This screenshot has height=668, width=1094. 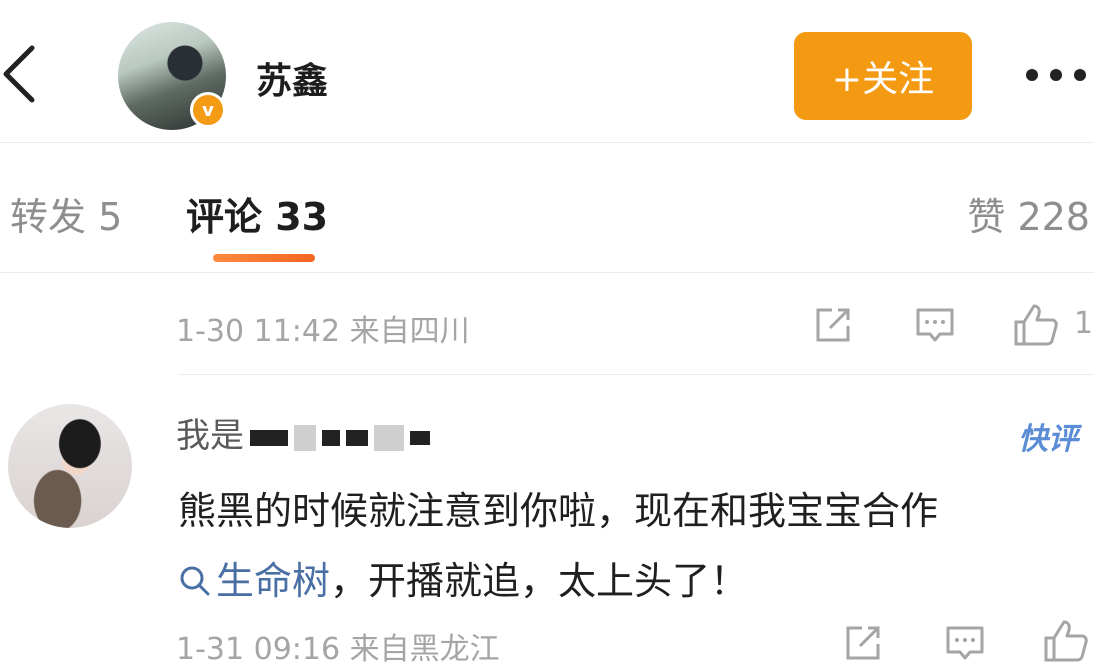 What do you see at coordinates (70, 466) in the screenshot?
I see `commenter-avatar` at bounding box center [70, 466].